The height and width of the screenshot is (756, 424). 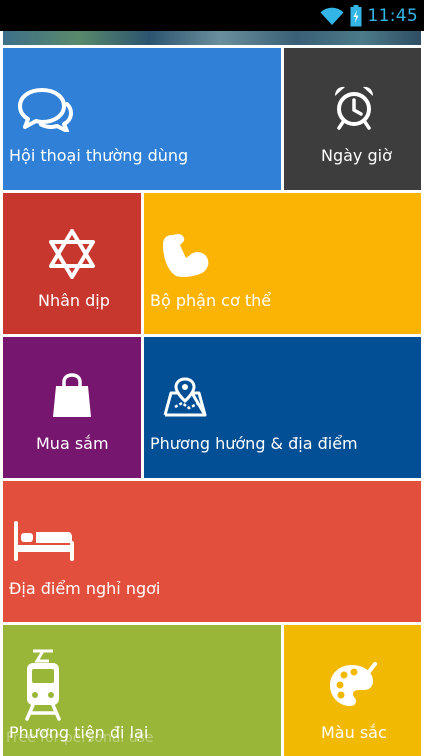 I want to click on tile-body-parts: Bộ phận cơ thể, so click(x=282, y=263).